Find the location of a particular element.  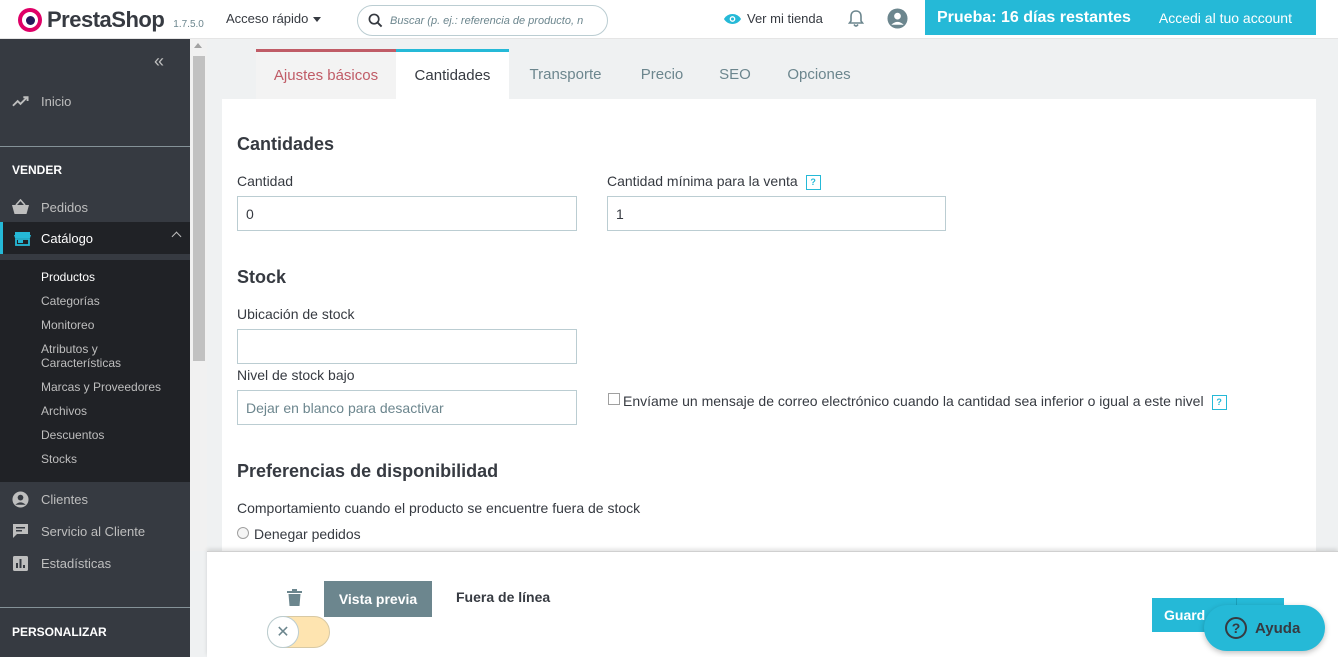

sidebar-item-customer-service: Servicio al Cliente is located at coordinates (95, 531).